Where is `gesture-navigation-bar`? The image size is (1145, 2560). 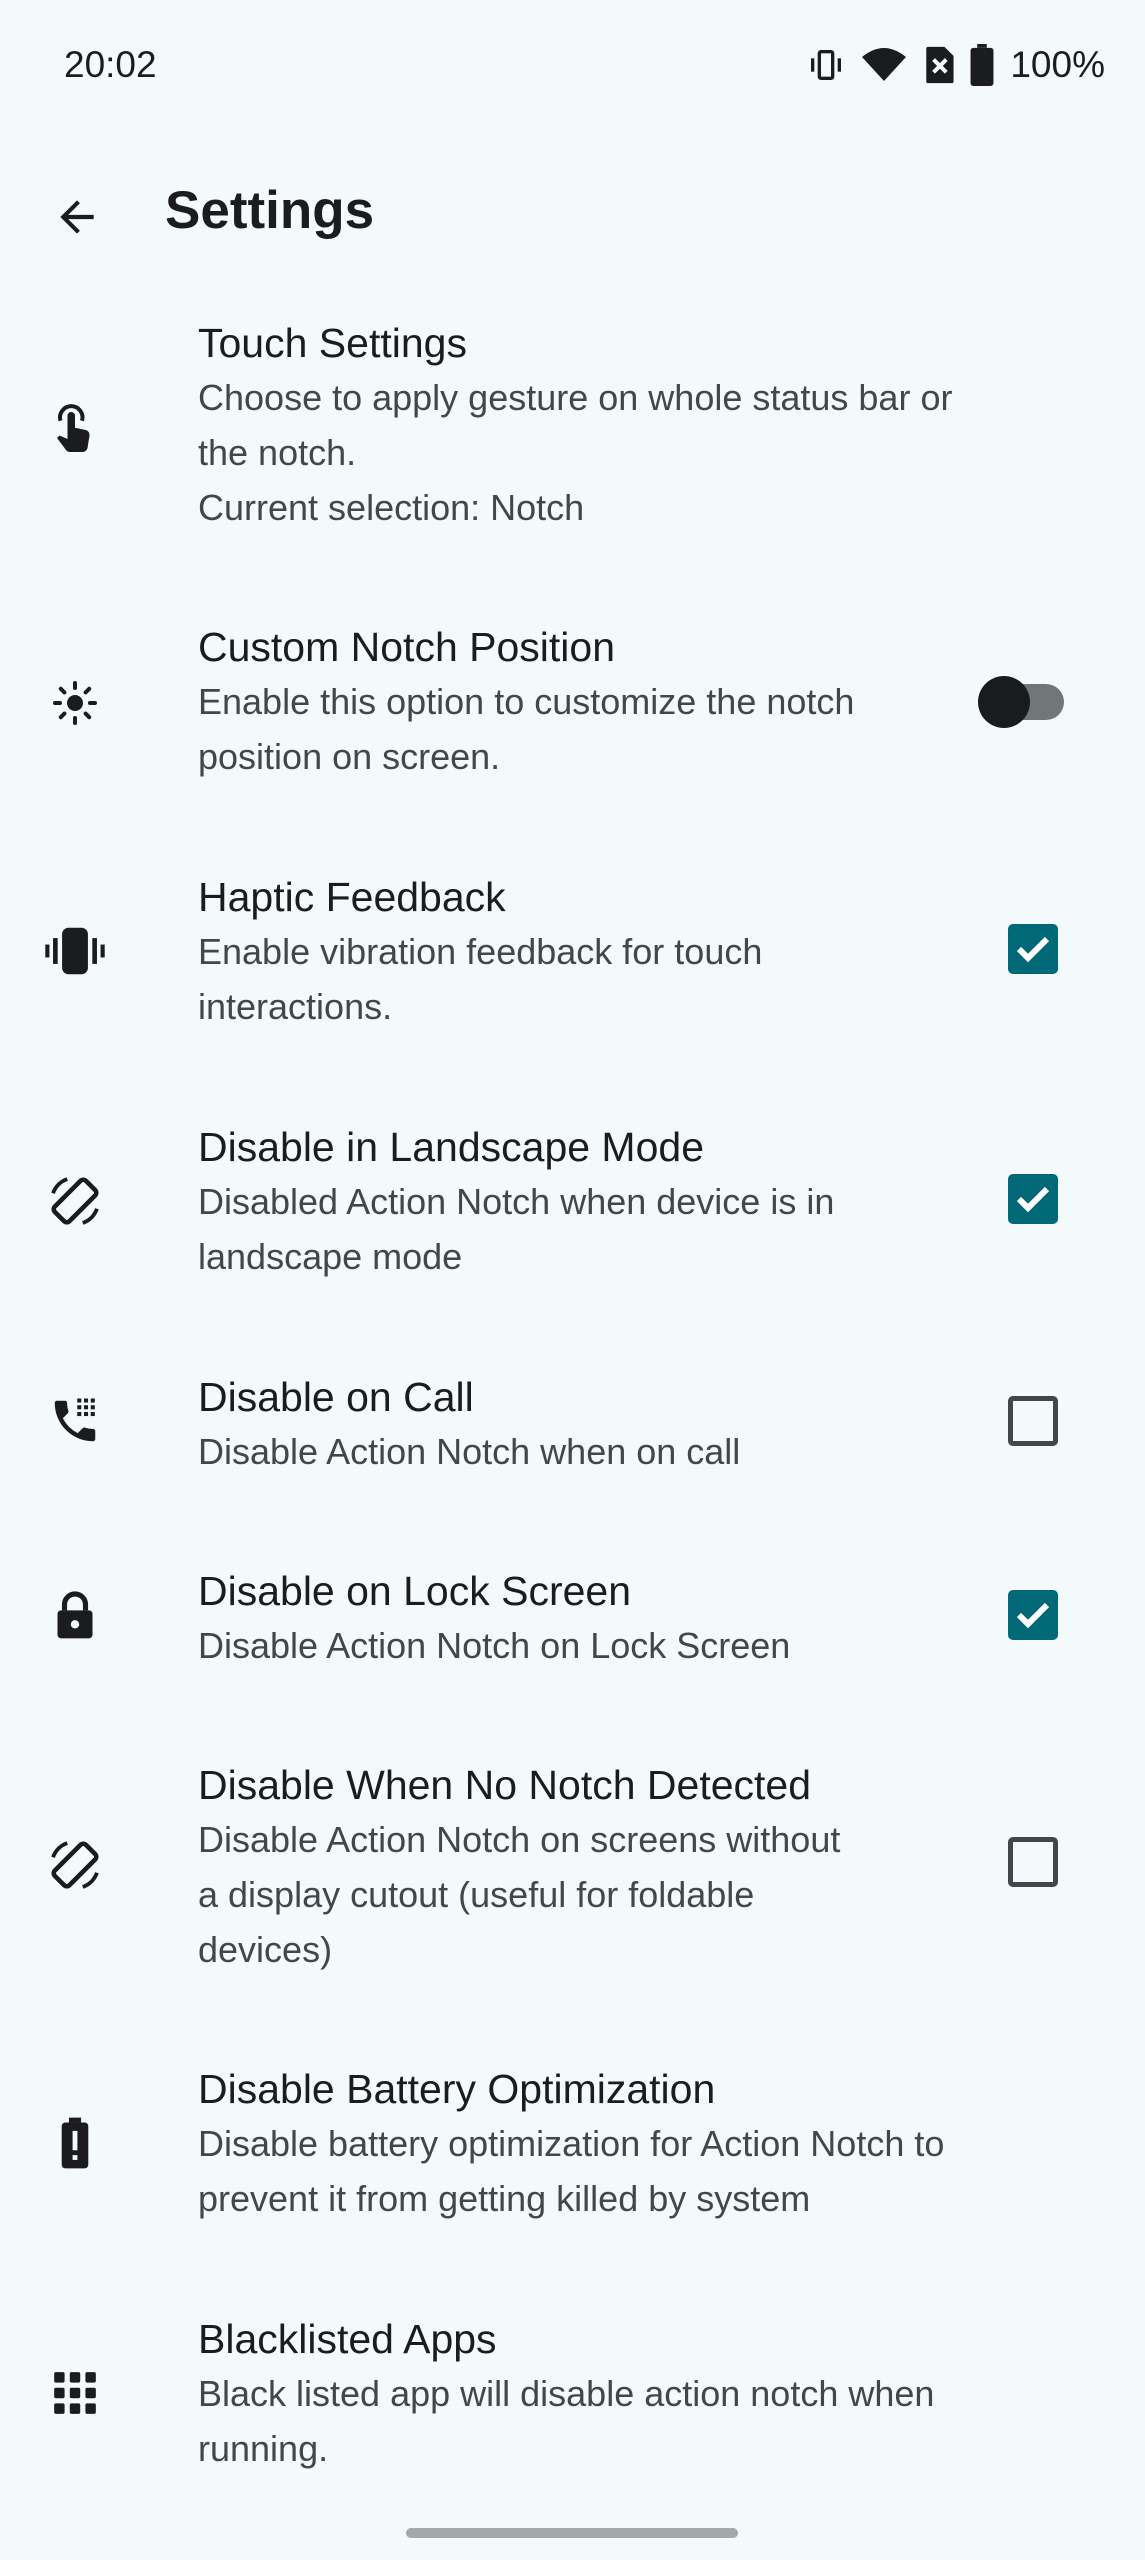 gesture-navigation-bar is located at coordinates (572, 2533).